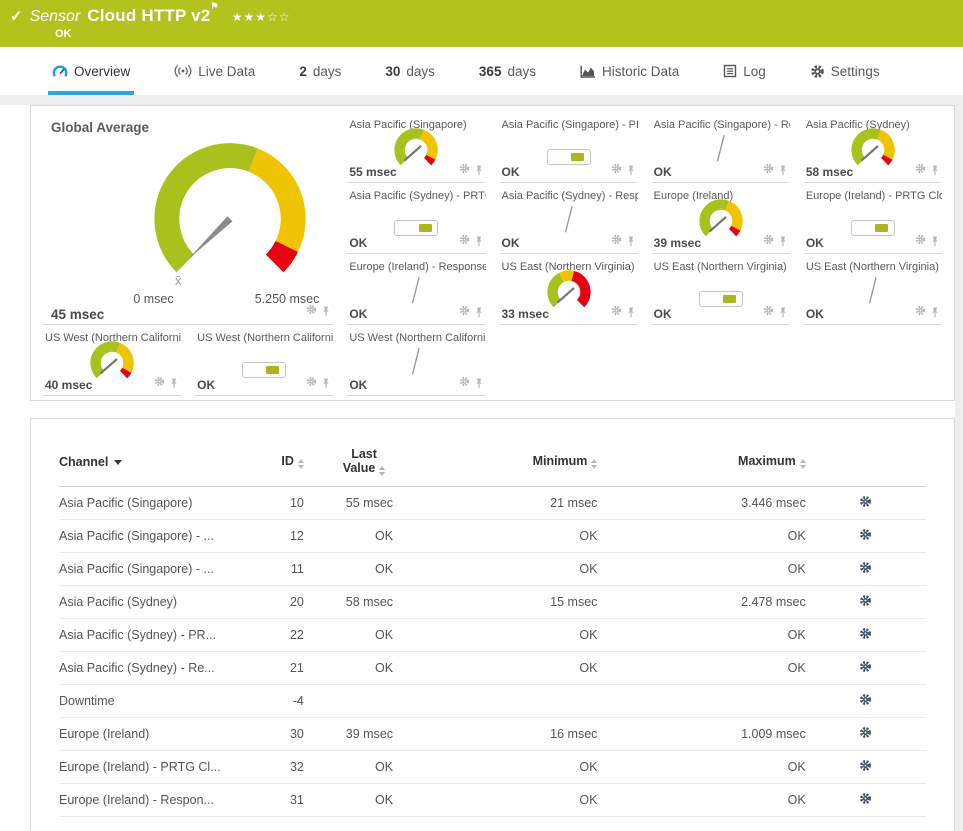  I want to click on column-header-actions, so click(865, 465).